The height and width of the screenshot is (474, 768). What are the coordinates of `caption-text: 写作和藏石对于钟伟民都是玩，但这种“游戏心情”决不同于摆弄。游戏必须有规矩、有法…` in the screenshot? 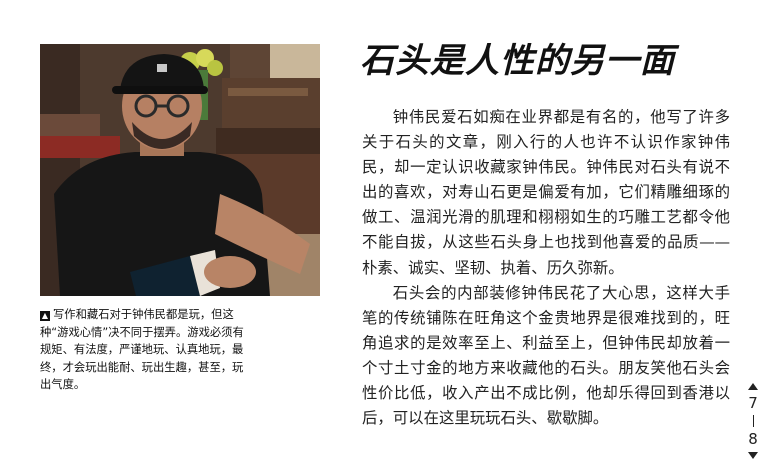 It's located at (142, 349).